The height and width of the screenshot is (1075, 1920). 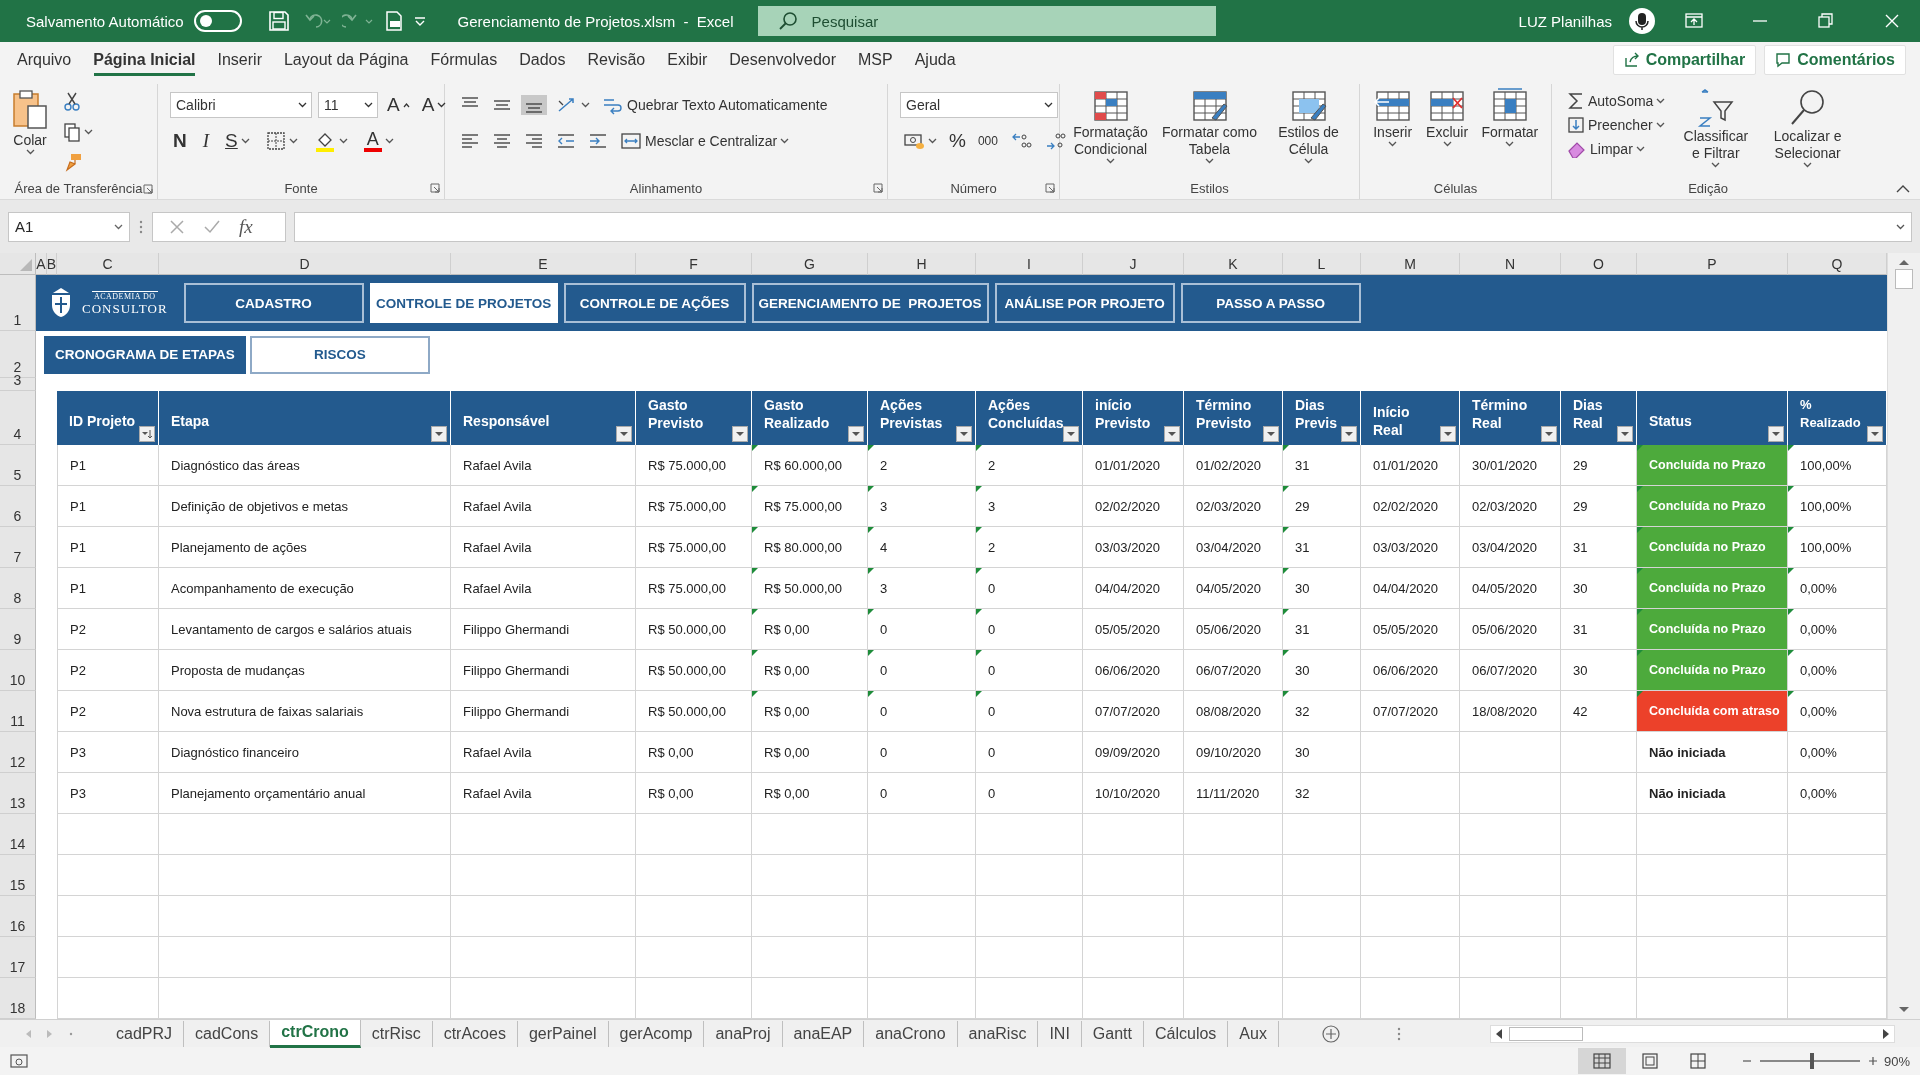 I want to click on nav-button: ANÁLISE POR PROJETO, so click(x=1084, y=303).